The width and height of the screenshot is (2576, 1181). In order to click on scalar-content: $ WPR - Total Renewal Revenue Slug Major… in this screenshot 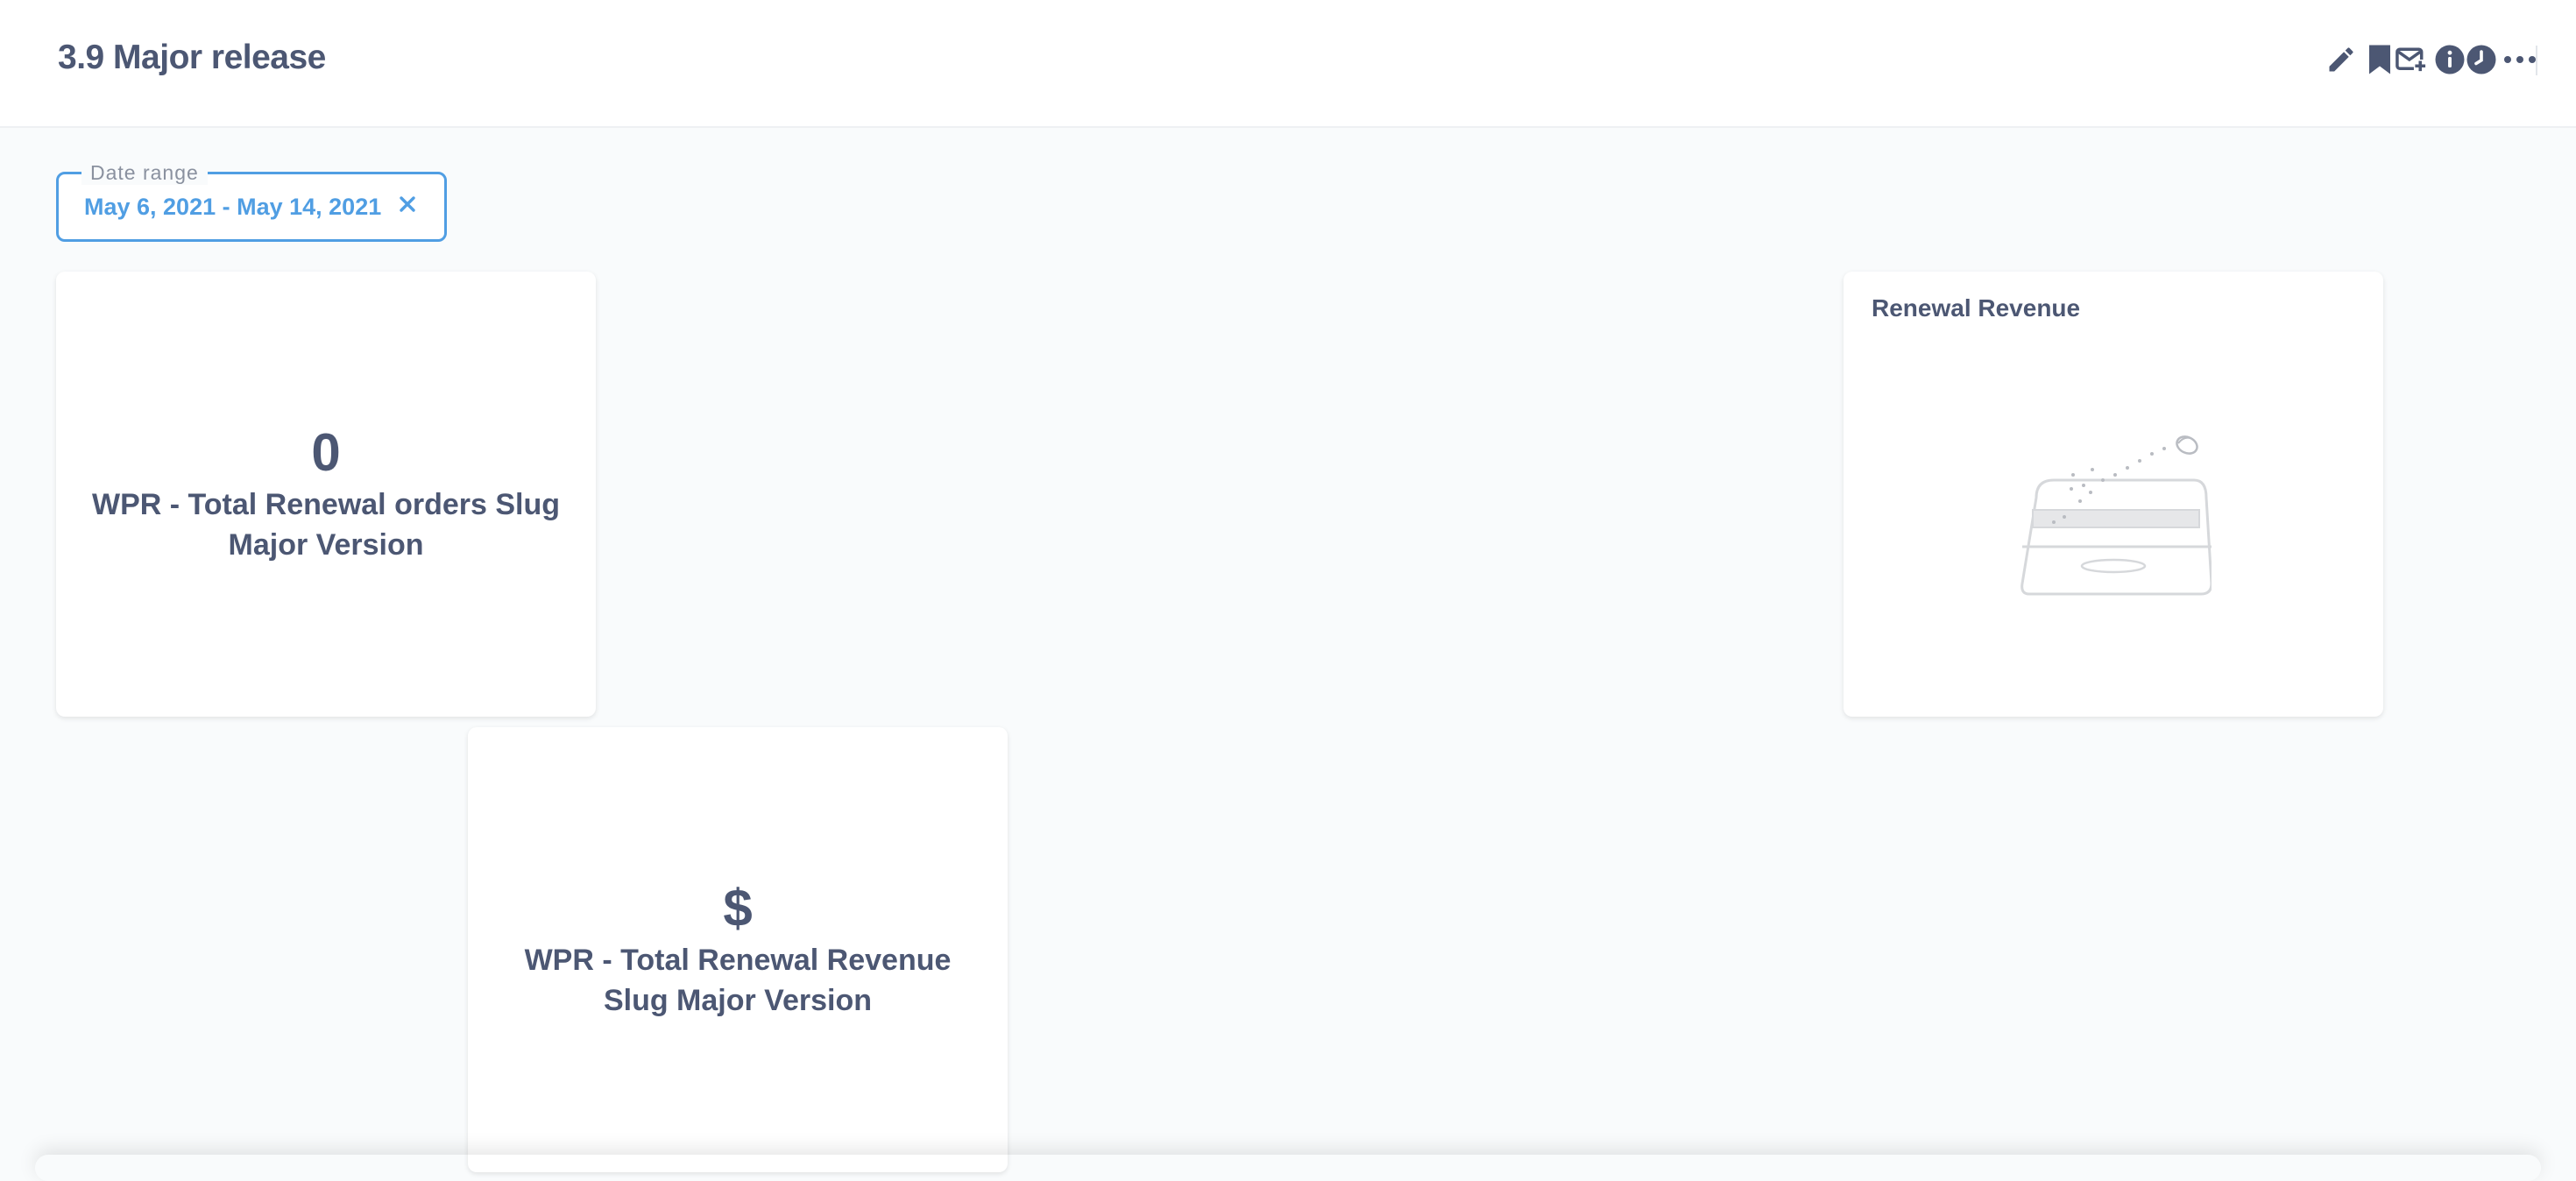, I will do `click(738, 949)`.